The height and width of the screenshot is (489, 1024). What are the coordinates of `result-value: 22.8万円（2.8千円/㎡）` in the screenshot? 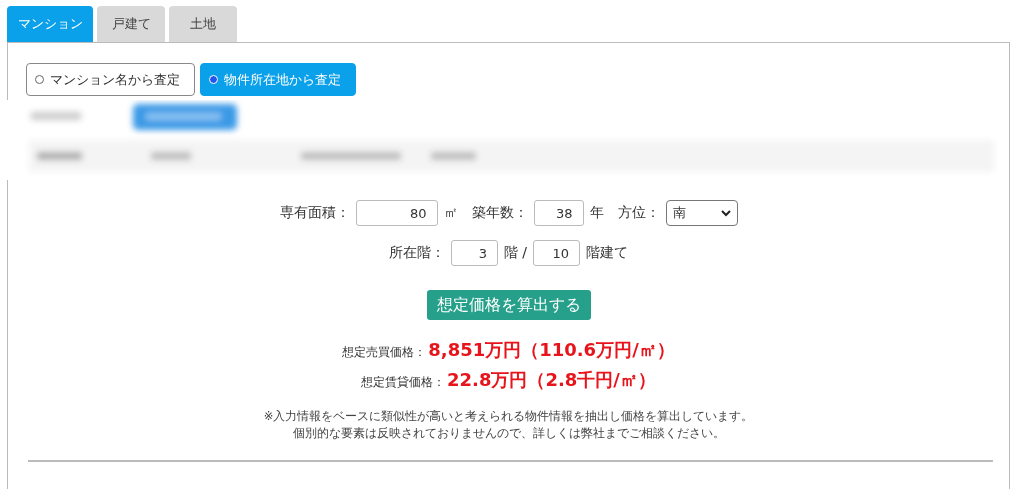 It's located at (551, 380).